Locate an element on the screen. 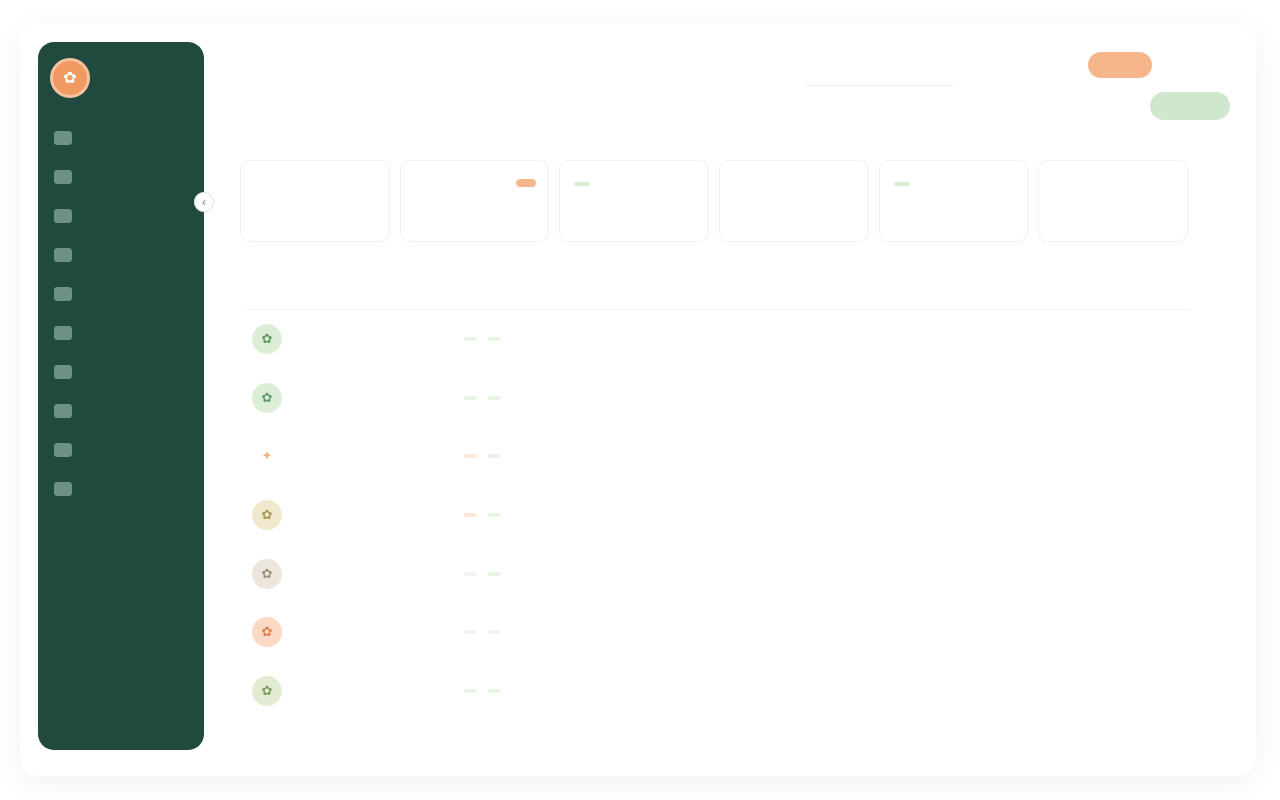  sidebar: ✿ ‹ is located at coordinates (126, 396).